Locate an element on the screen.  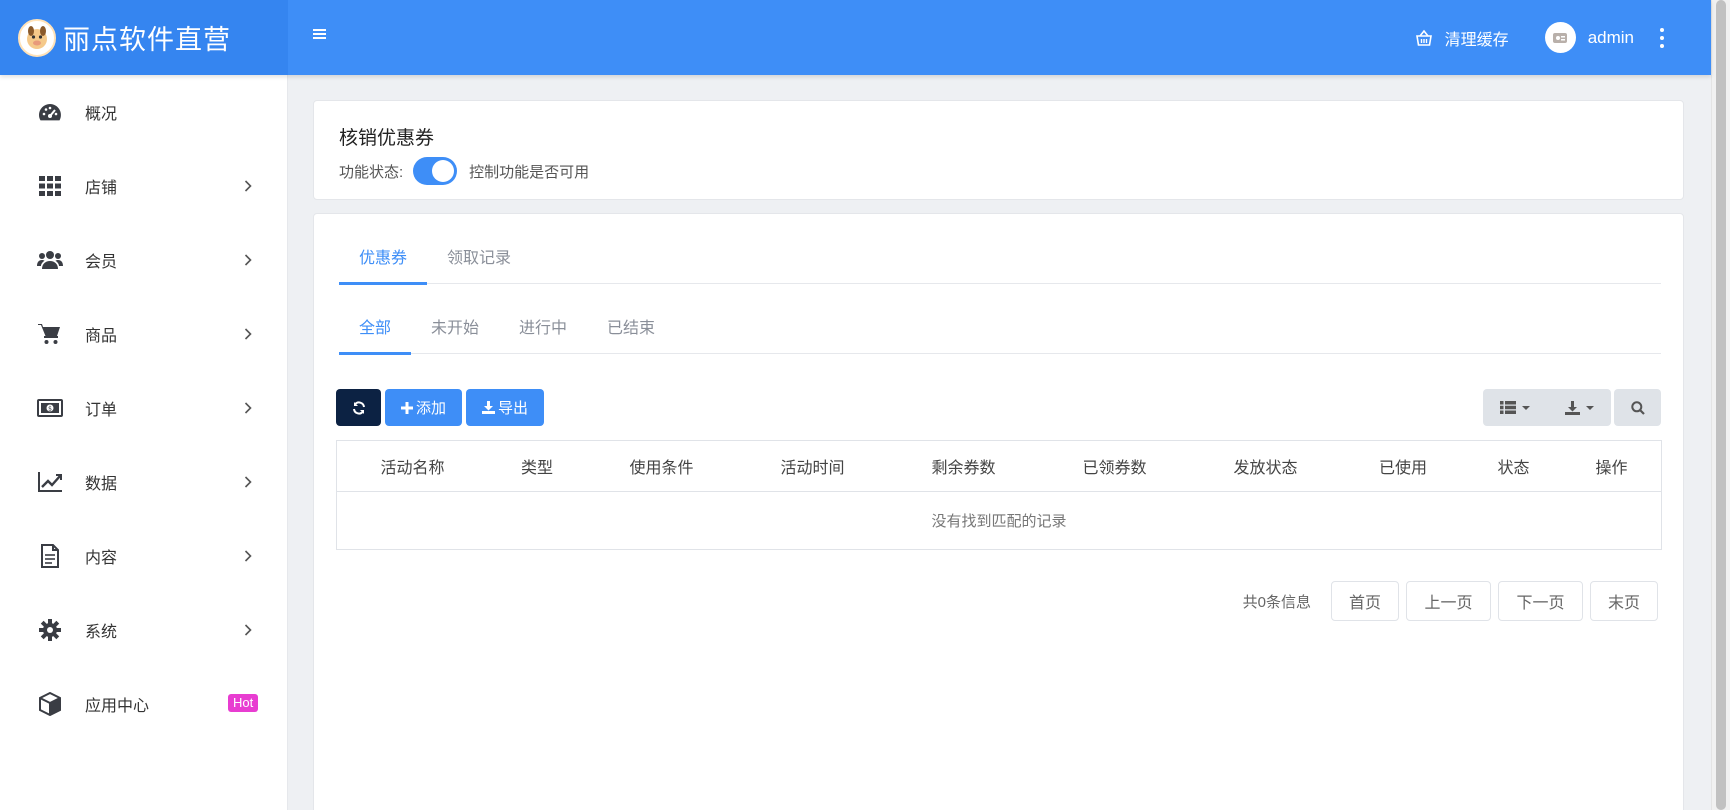
column-toggle-button is located at coordinates (1515, 407).